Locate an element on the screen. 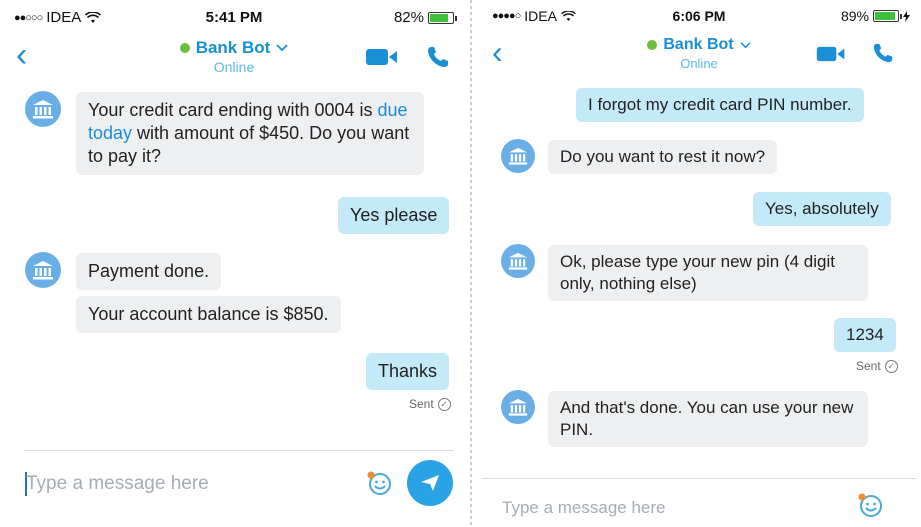 This screenshot has width=921, height=527. bot-message-bubble: Payment done. is located at coordinates (149, 271).